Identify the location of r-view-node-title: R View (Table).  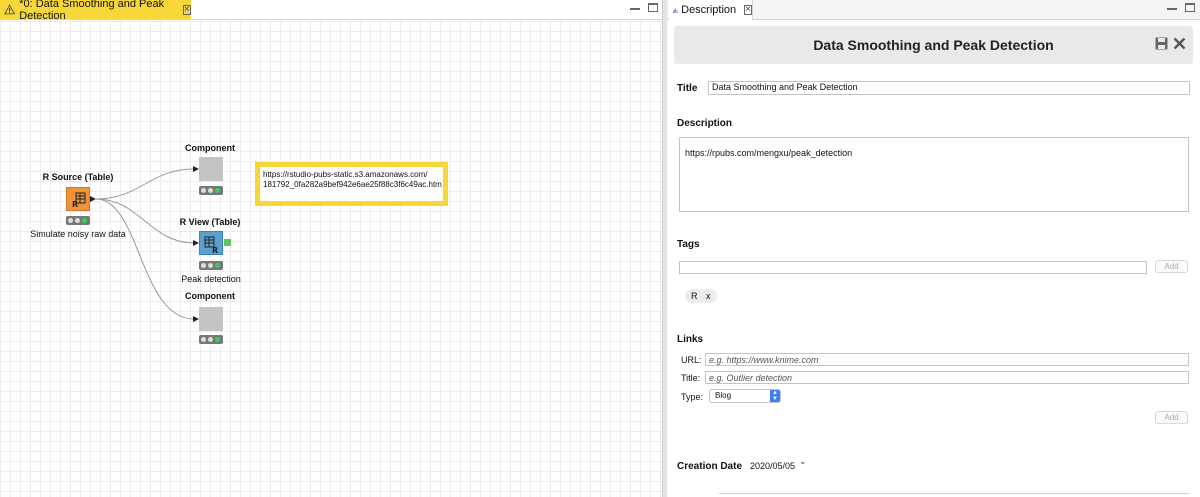
(210, 222).